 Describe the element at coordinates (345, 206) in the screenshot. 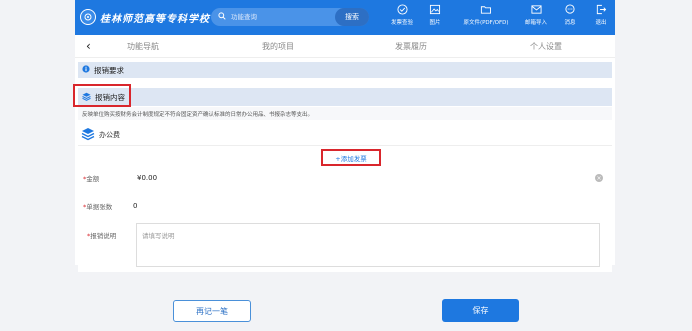

I see `count-row: *单据张数 0` at that location.